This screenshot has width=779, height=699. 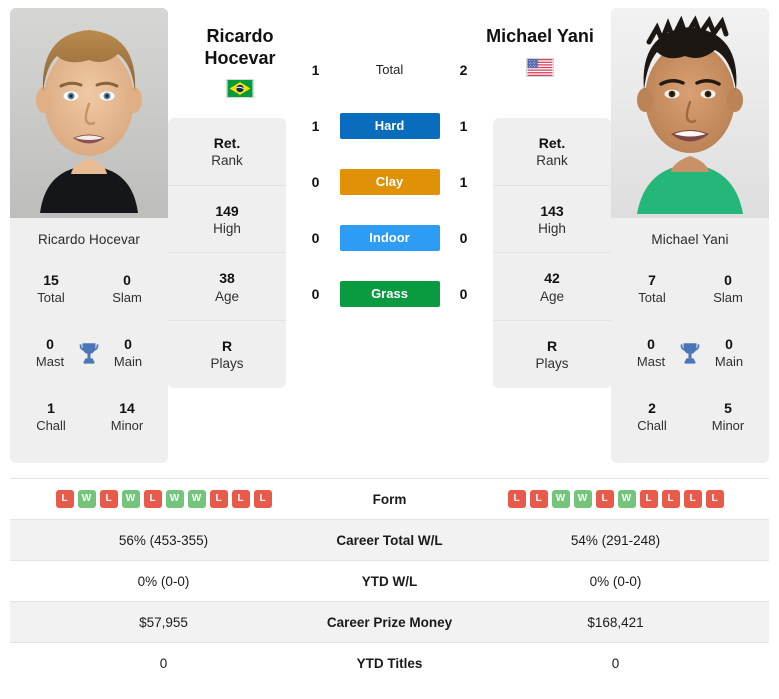 I want to click on info-rank-value: Ret., so click(x=227, y=143).